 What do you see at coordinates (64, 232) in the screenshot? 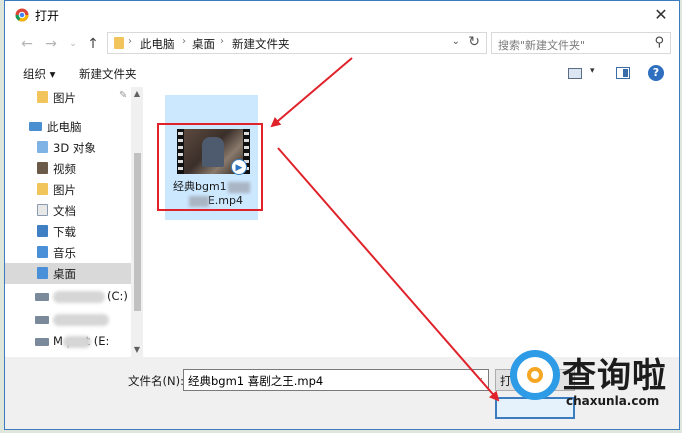
I see `sidebar-item-label: 下载` at bounding box center [64, 232].